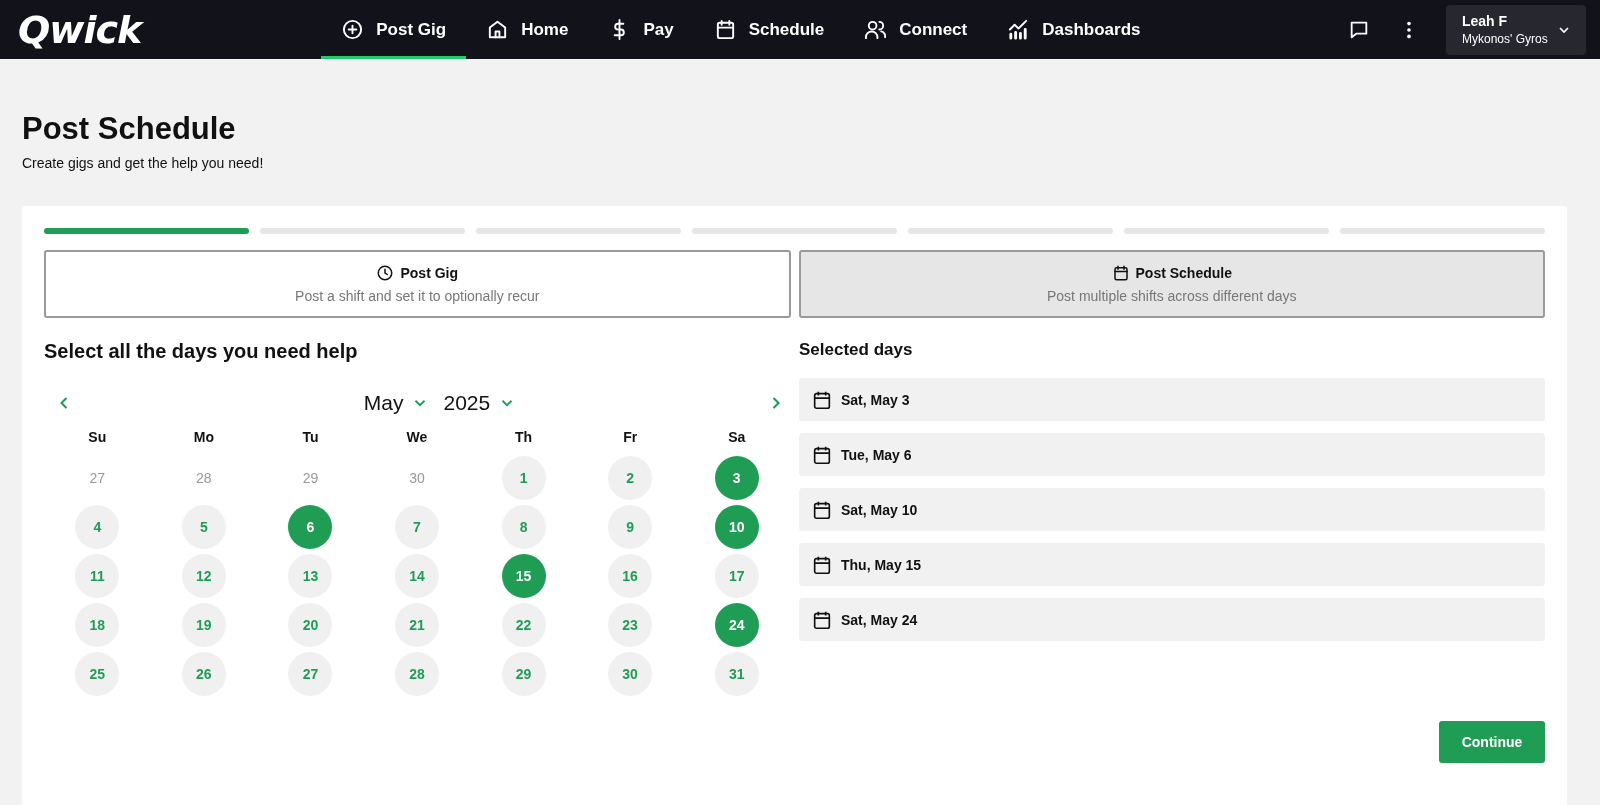 This screenshot has height=805, width=1600. What do you see at coordinates (736, 478) in the screenshot?
I see `calendar-day: 3` at bounding box center [736, 478].